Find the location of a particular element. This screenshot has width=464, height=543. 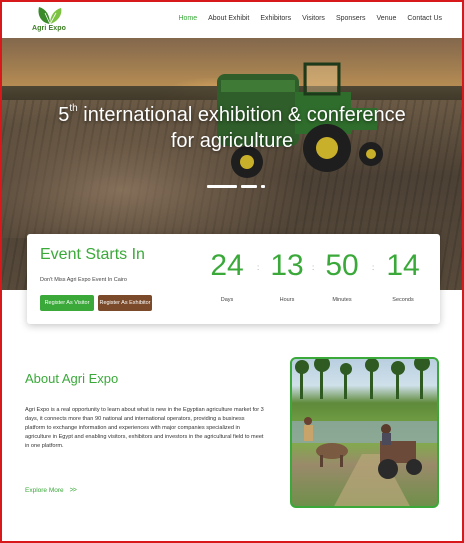

register-exhibitor-button: Register As Exhibitor is located at coordinates (125, 303).